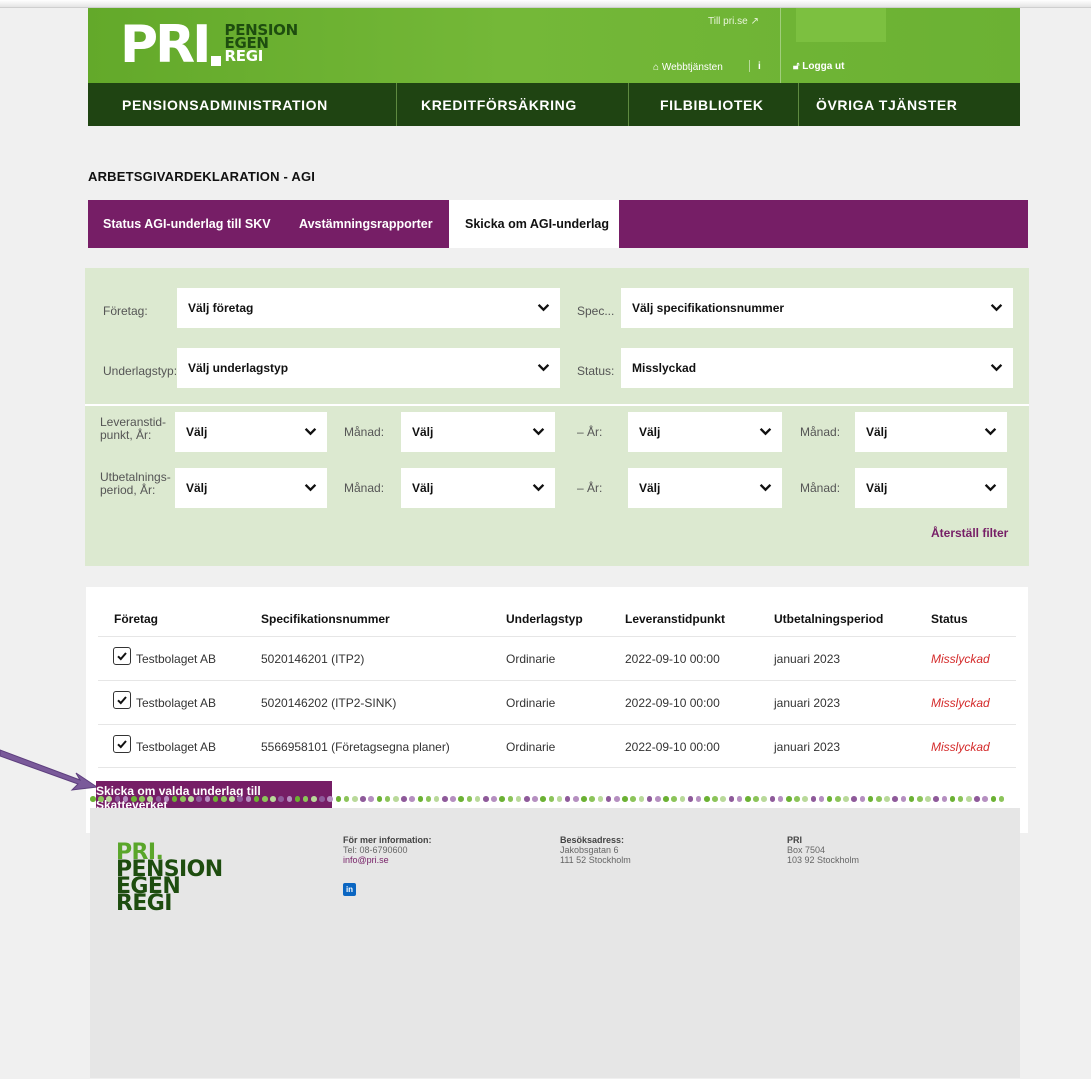 The height and width of the screenshot is (1079, 1091). I want to click on reset-filter-link: Återställ filter, so click(969, 533).